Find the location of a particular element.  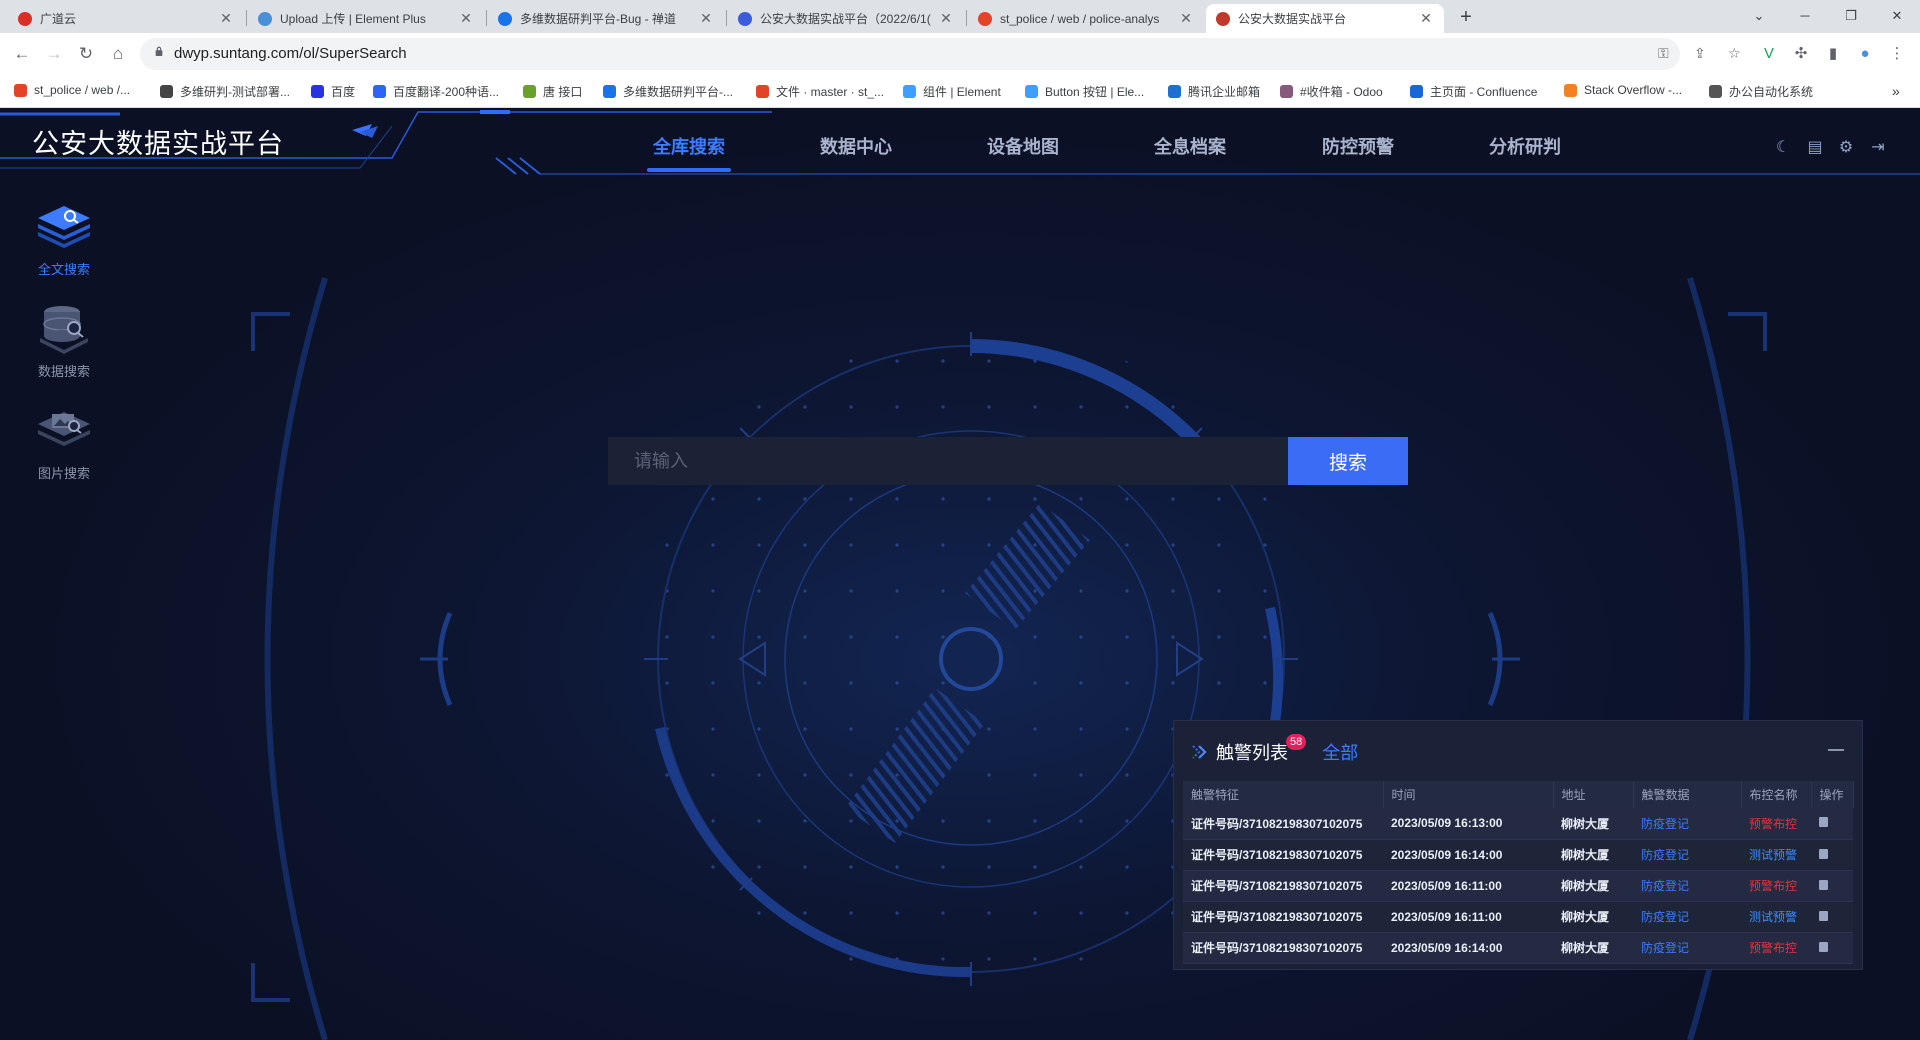

minimize-panel-icon is located at coordinates (1836, 750).